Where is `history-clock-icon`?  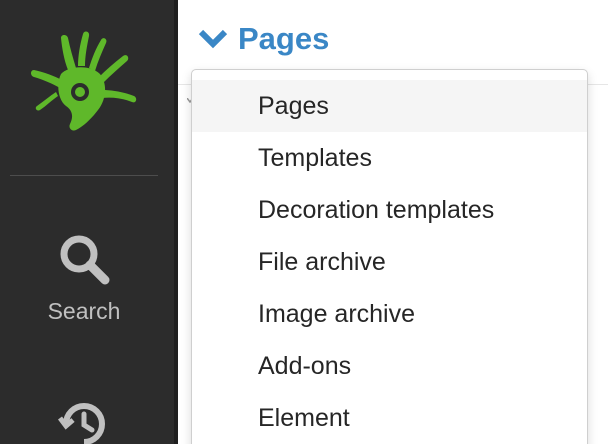
history-clock-icon is located at coordinates (84, 420).